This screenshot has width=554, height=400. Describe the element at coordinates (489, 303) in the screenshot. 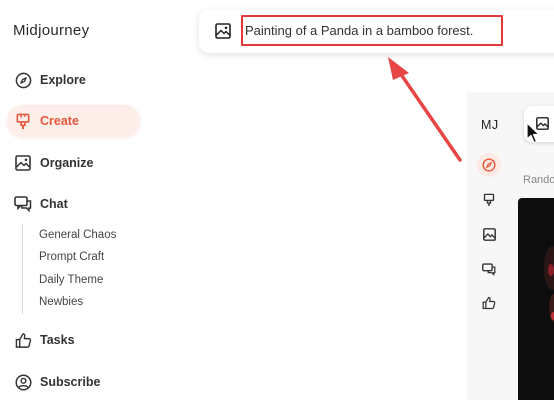

I see `thumbs-up-icon` at that location.